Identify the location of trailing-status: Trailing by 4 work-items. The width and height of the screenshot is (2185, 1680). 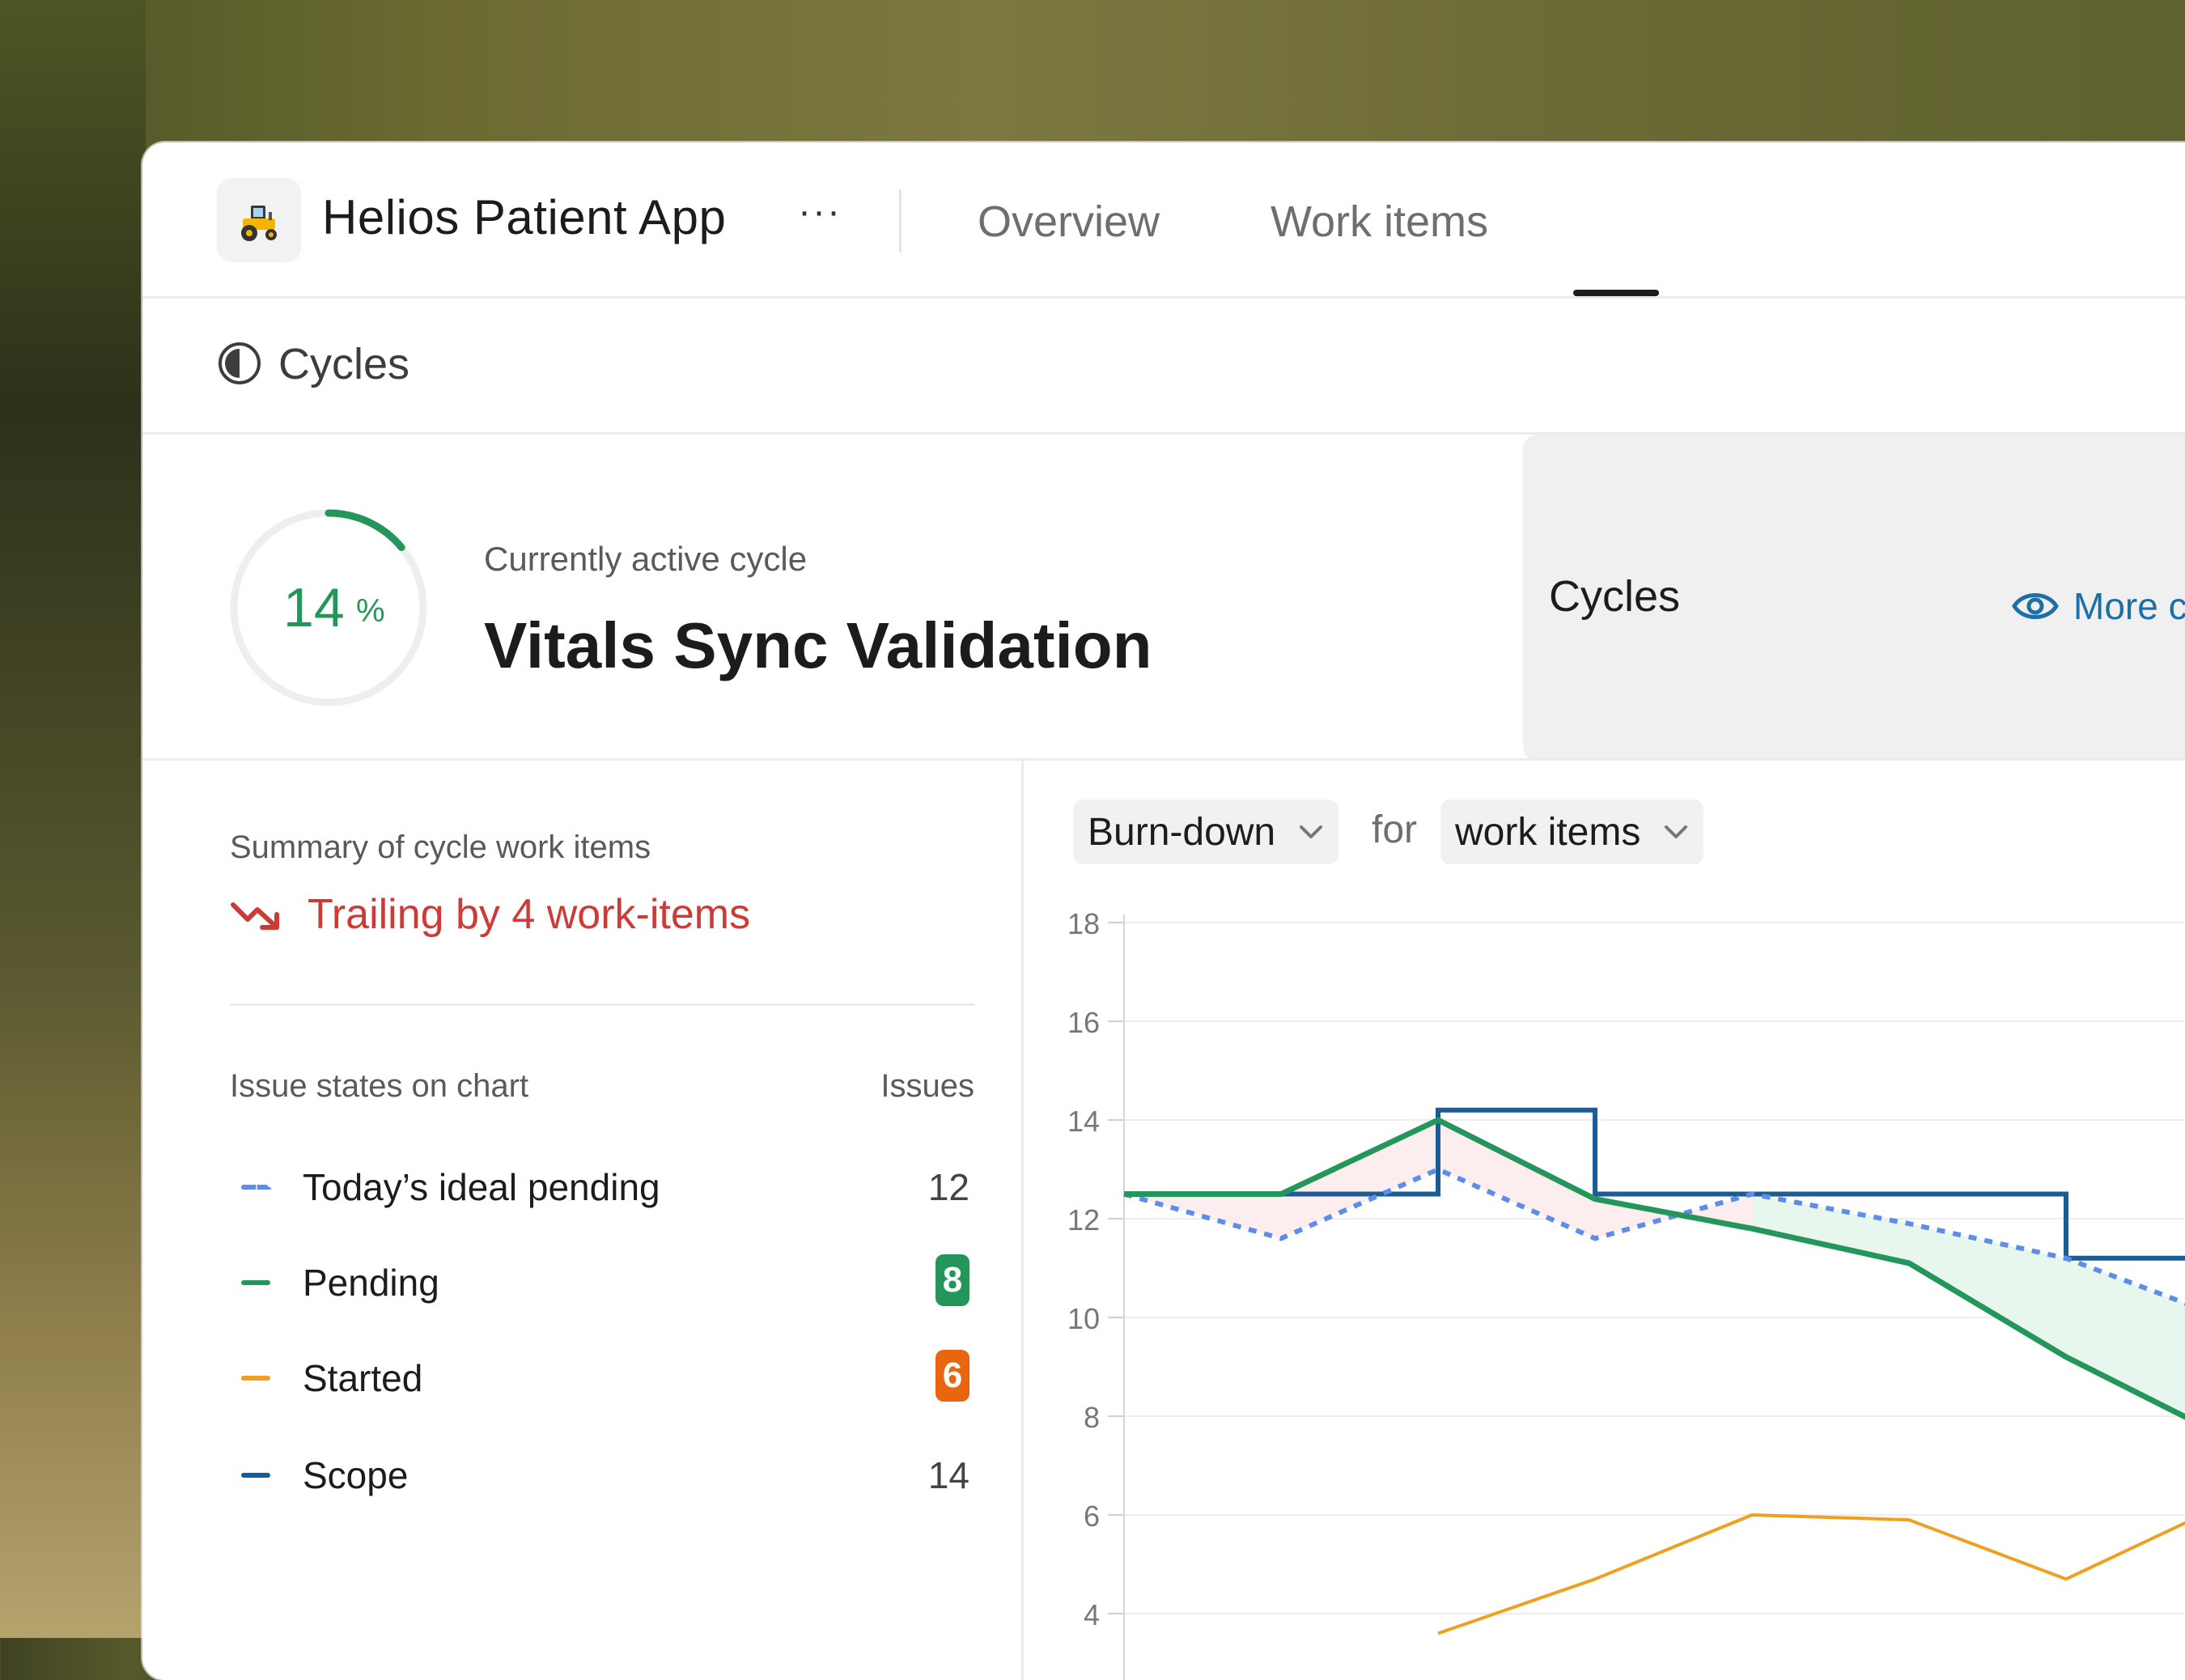
(490, 915).